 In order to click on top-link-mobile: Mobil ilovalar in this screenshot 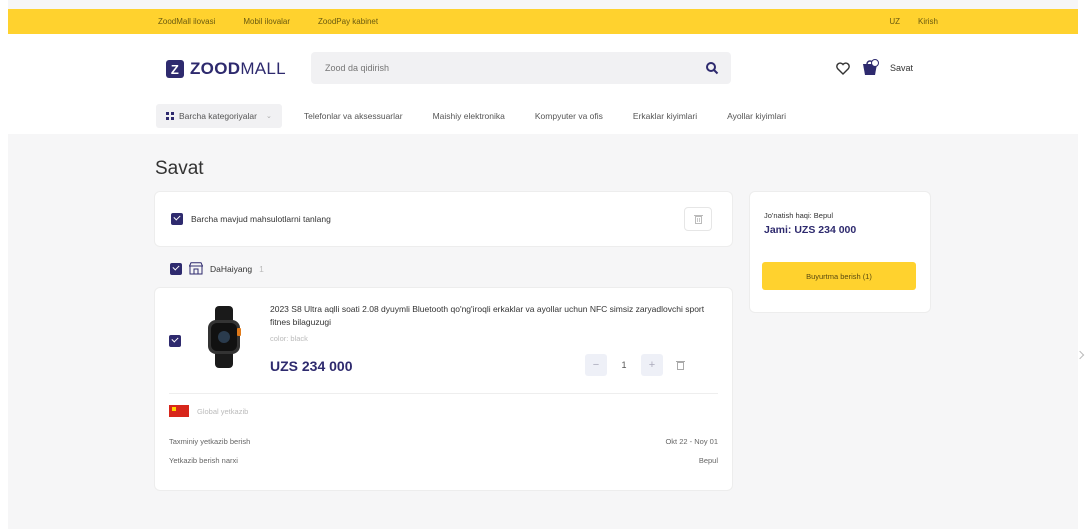, I will do `click(266, 21)`.